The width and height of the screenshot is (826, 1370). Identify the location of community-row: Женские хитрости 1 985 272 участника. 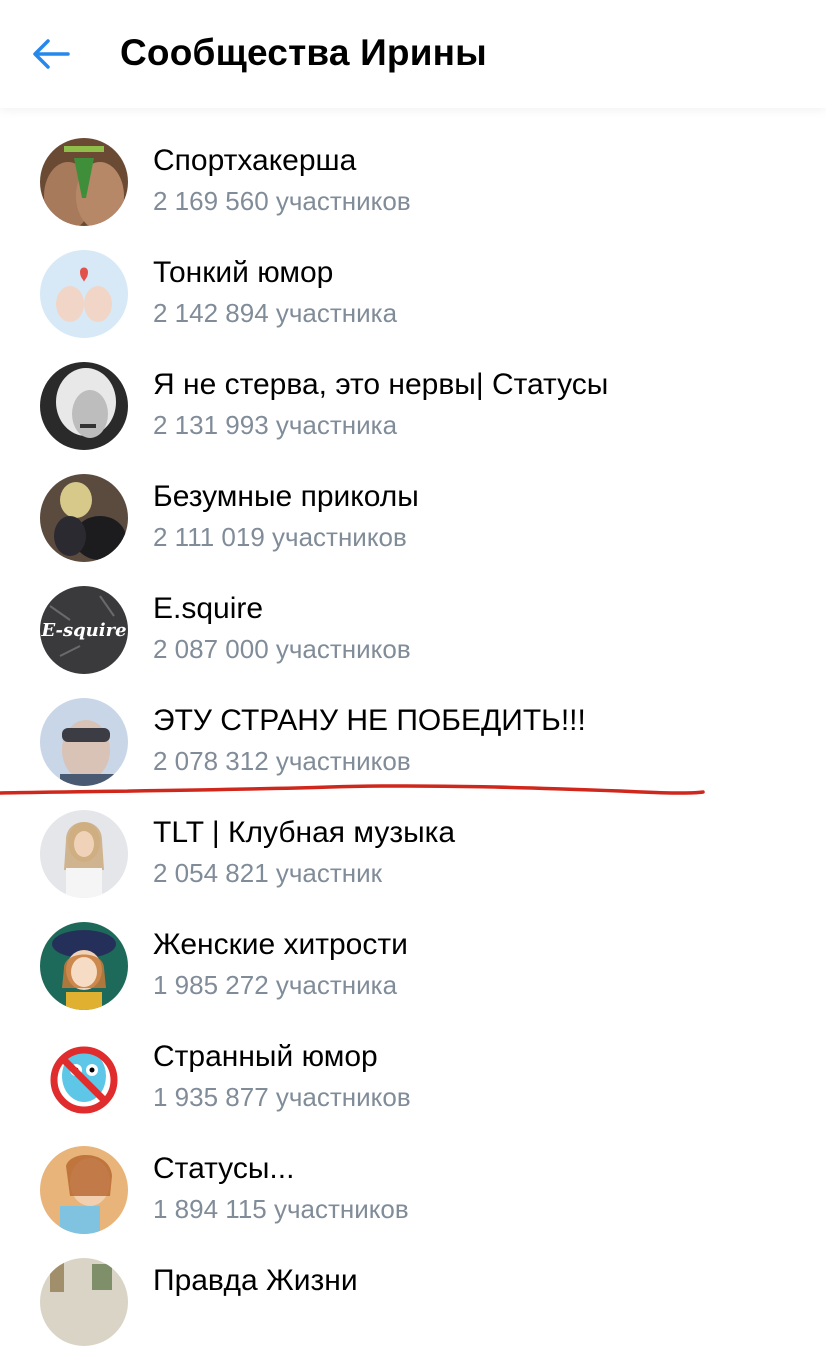
(413, 978).